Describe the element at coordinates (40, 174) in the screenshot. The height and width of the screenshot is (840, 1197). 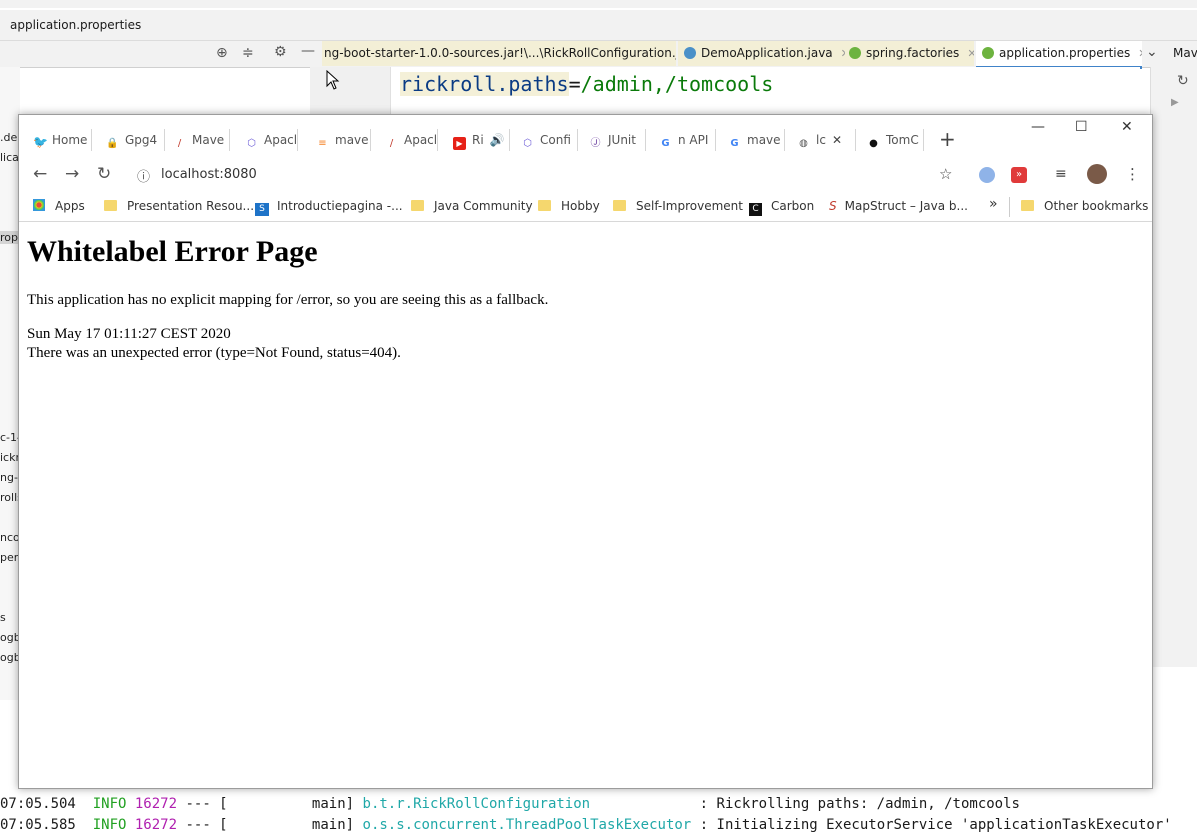
I see `back-icon: ←` at that location.